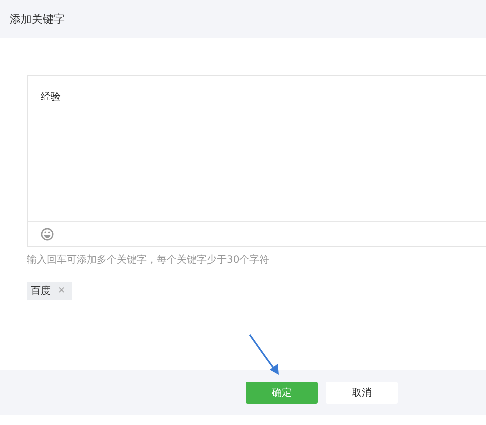 Image resolution: width=486 pixels, height=425 pixels. What do you see at coordinates (41, 291) in the screenshot?
I see `tag-label: 百度` at bounding box center [41, 291].